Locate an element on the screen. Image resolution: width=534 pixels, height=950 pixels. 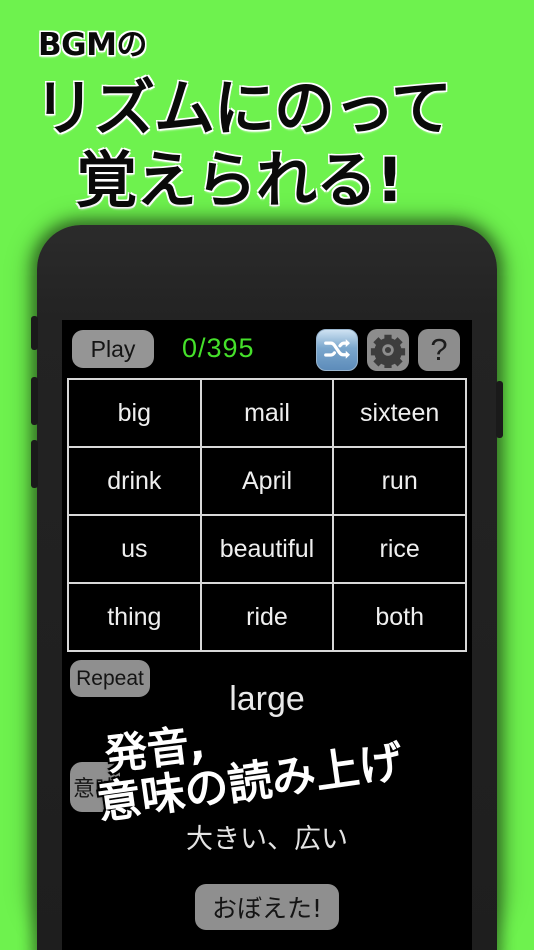
silent-switch is located at coordinates (34, 333).